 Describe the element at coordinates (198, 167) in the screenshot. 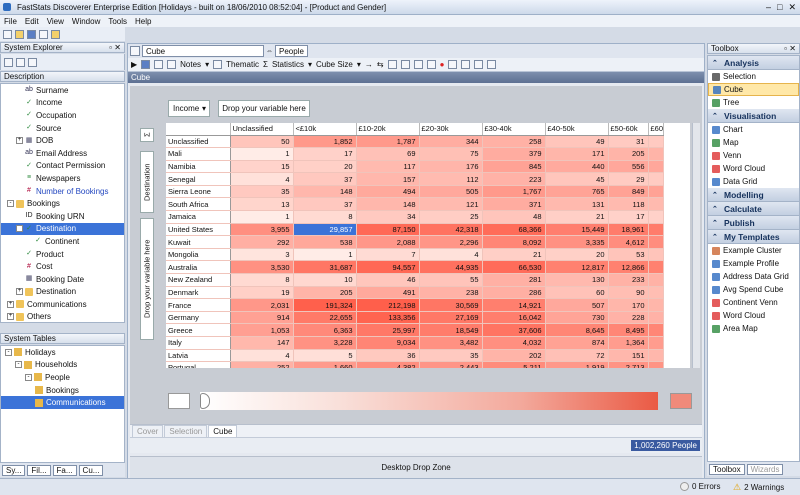

I see `row-header: Namibia` at that location.